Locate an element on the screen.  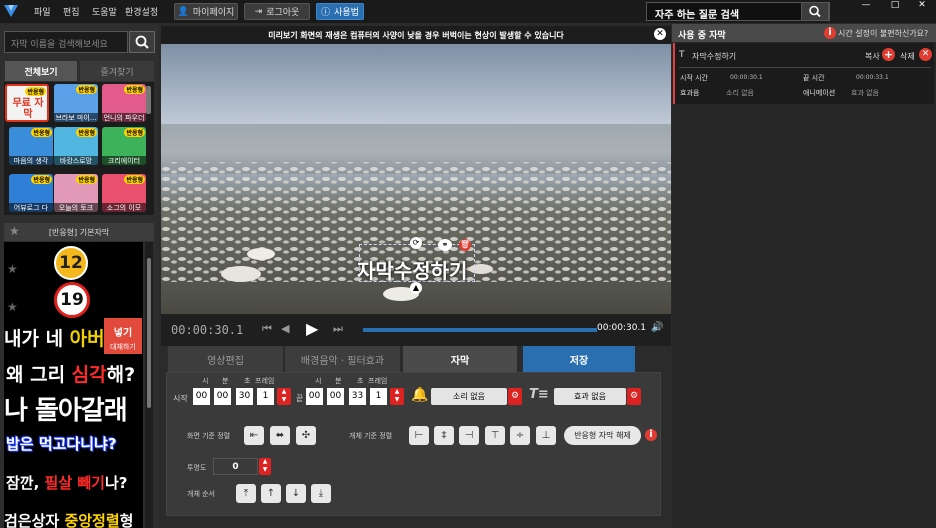
thumbnail-item: 반응형 마음의 생각 is located at coordinates (31, 146).